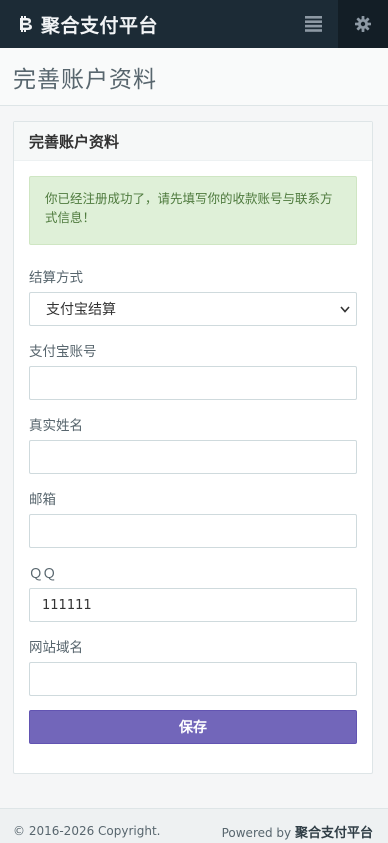  Describe the element at coordinates (81, 310) in the screenshot. I see `settlement-selected: 支付宝结算` at that location.